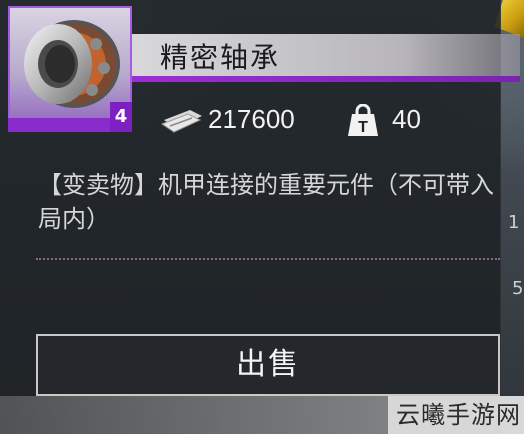  What do you see at coordinates (514, 222) in the screenshot?
I see `side-text-top: 1` at bounding box center [514, 222].